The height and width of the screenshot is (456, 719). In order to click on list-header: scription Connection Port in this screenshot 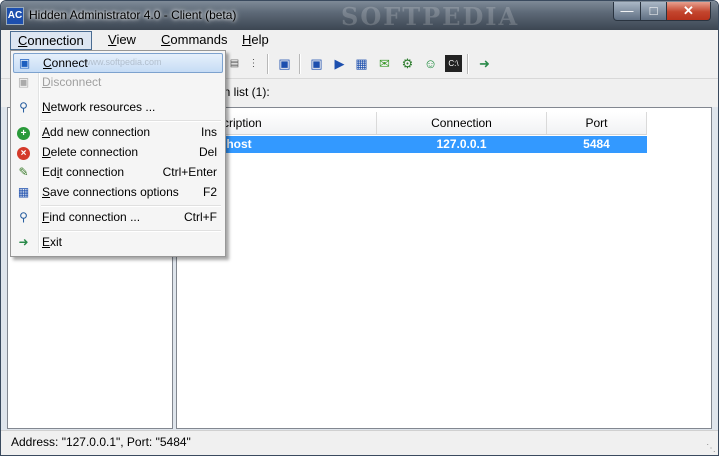, I will do `click(412, 123)`.